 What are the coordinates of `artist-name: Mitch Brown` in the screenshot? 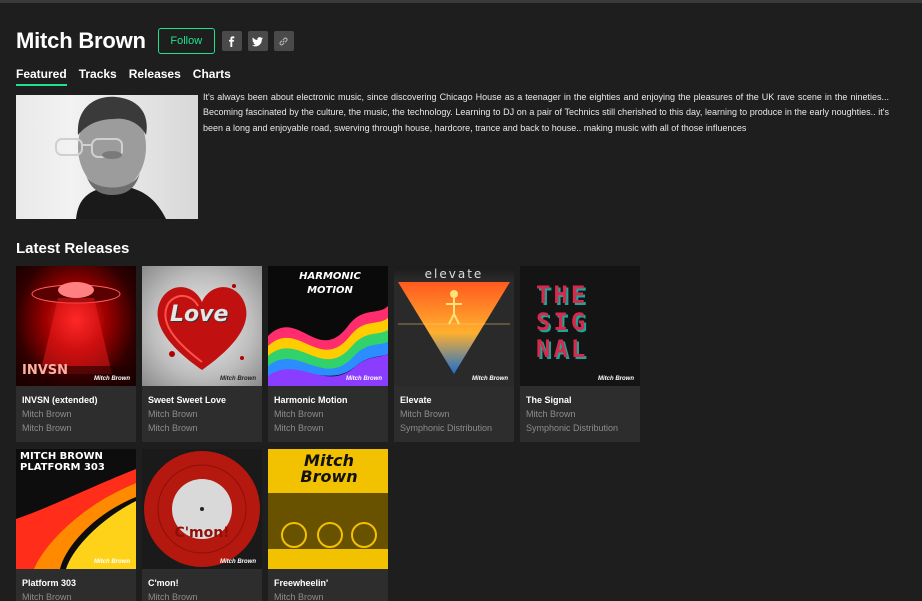 It's located at (81, 40).